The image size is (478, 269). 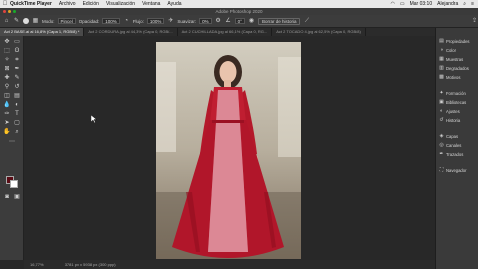 I want to click on window-controls, so click(x=9, y=11).